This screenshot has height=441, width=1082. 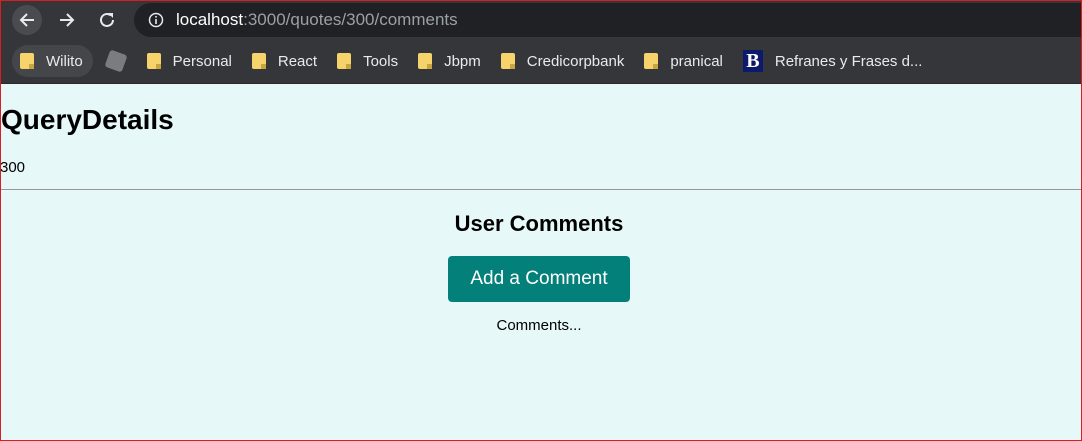 I want to click on bookmark-jbpm: Jbpm, so click(x=449, y=61).